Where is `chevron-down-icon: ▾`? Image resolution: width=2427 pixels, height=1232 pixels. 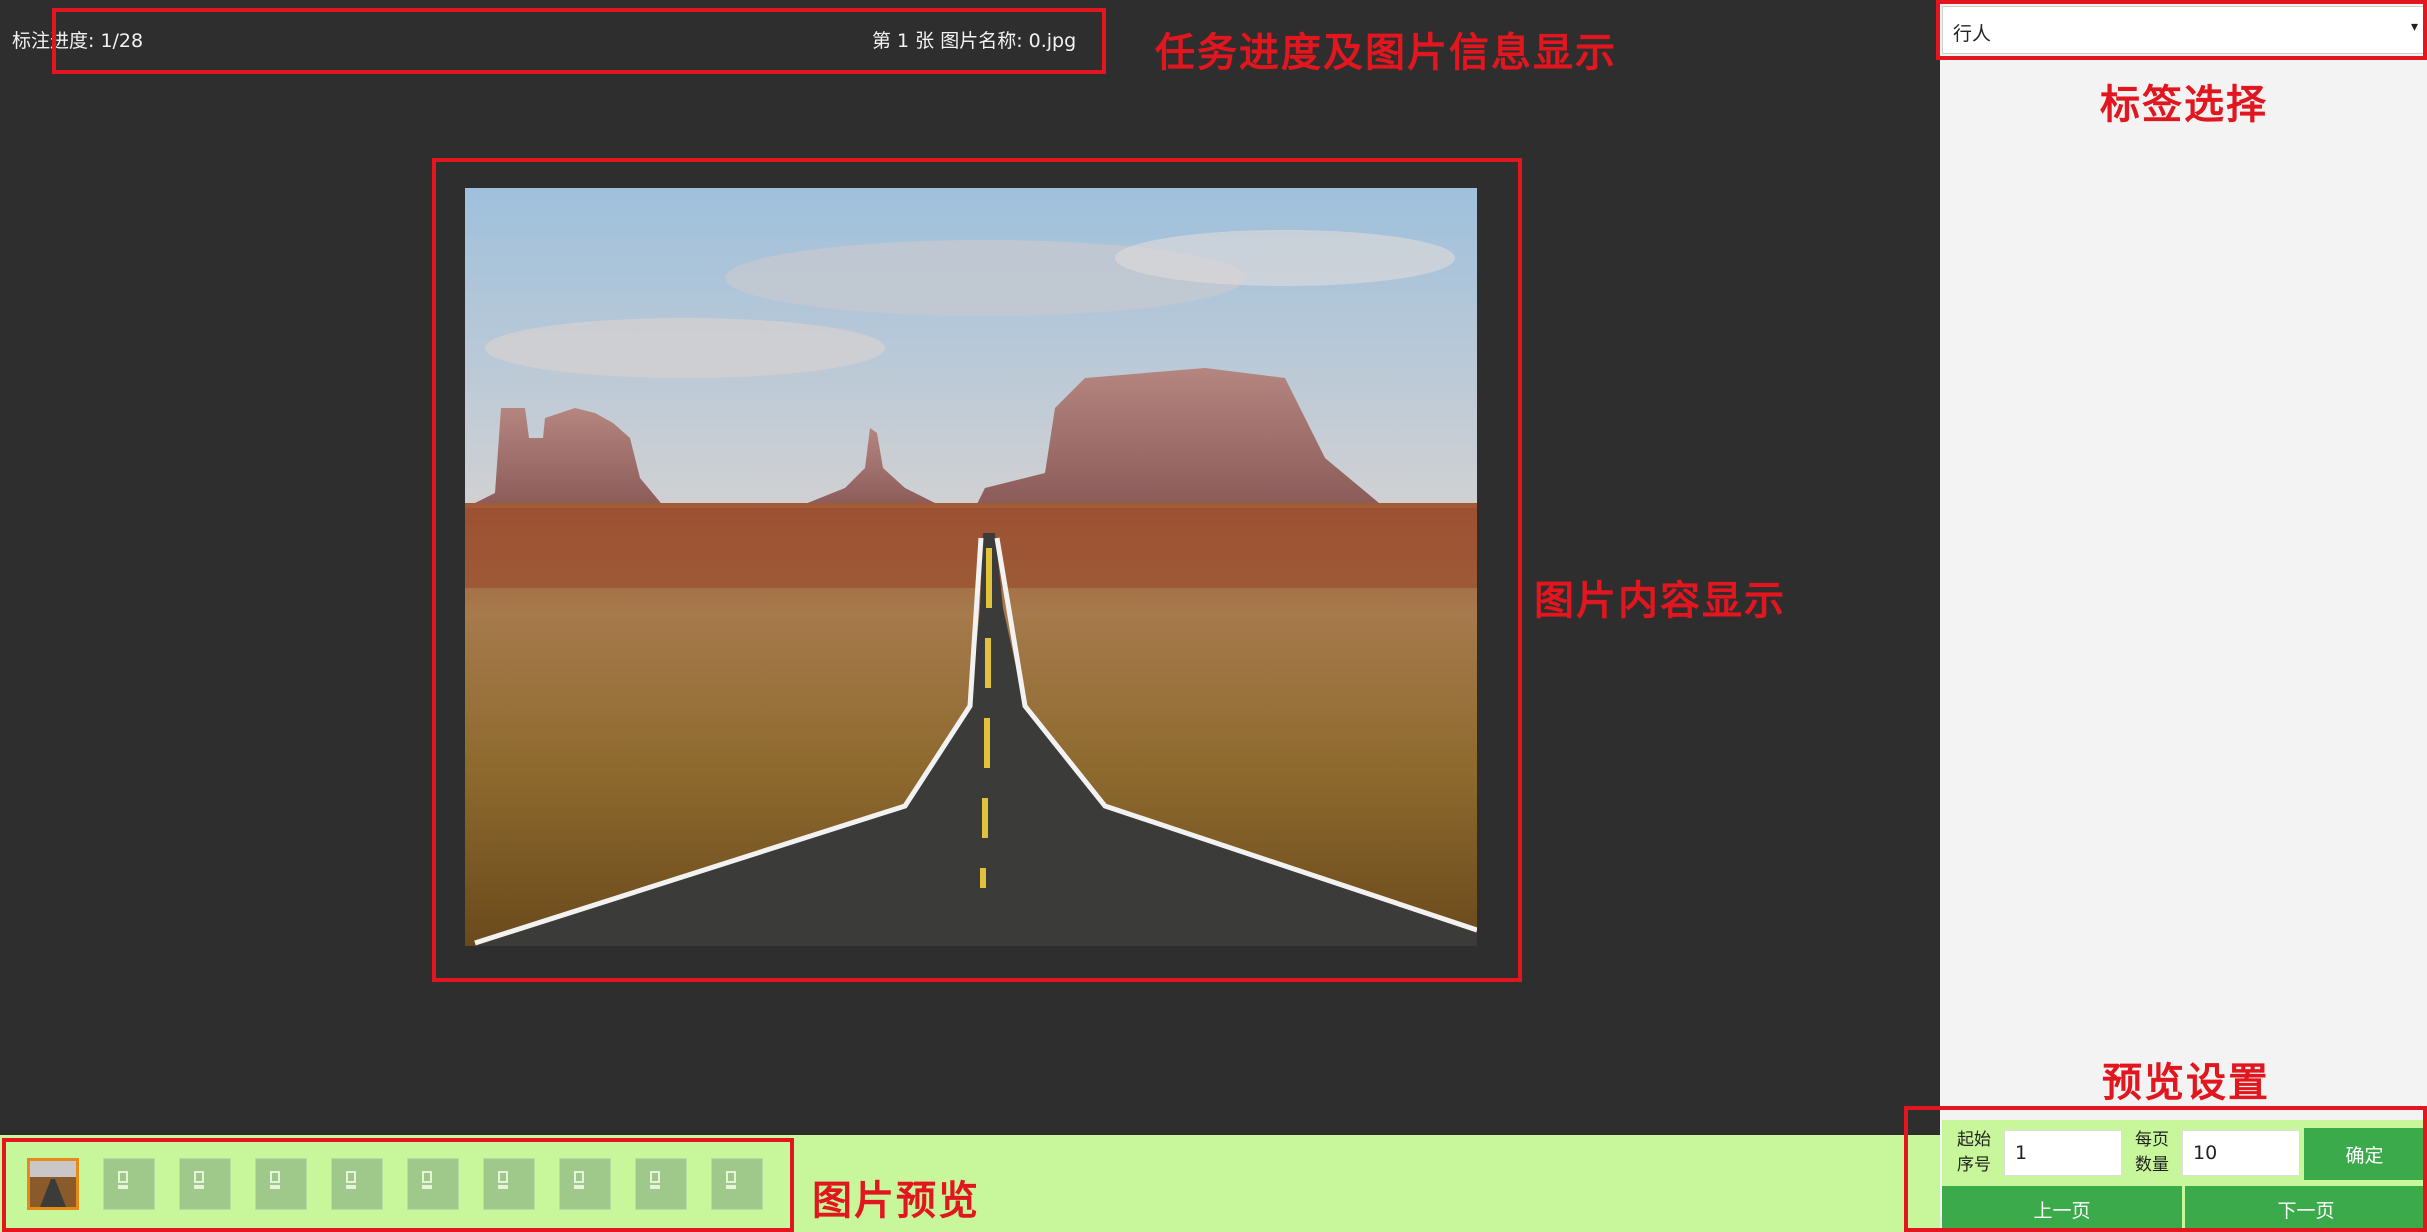
chevron-down-icon: ▾ is located at coordinates (2414, 27).